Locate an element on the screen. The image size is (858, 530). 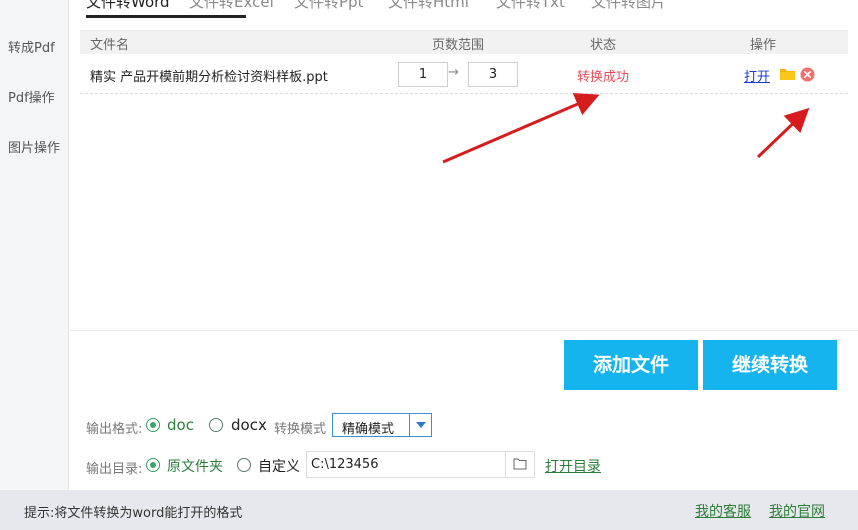
output-format-label: 输出格式: is located at coordinates (114, 429).